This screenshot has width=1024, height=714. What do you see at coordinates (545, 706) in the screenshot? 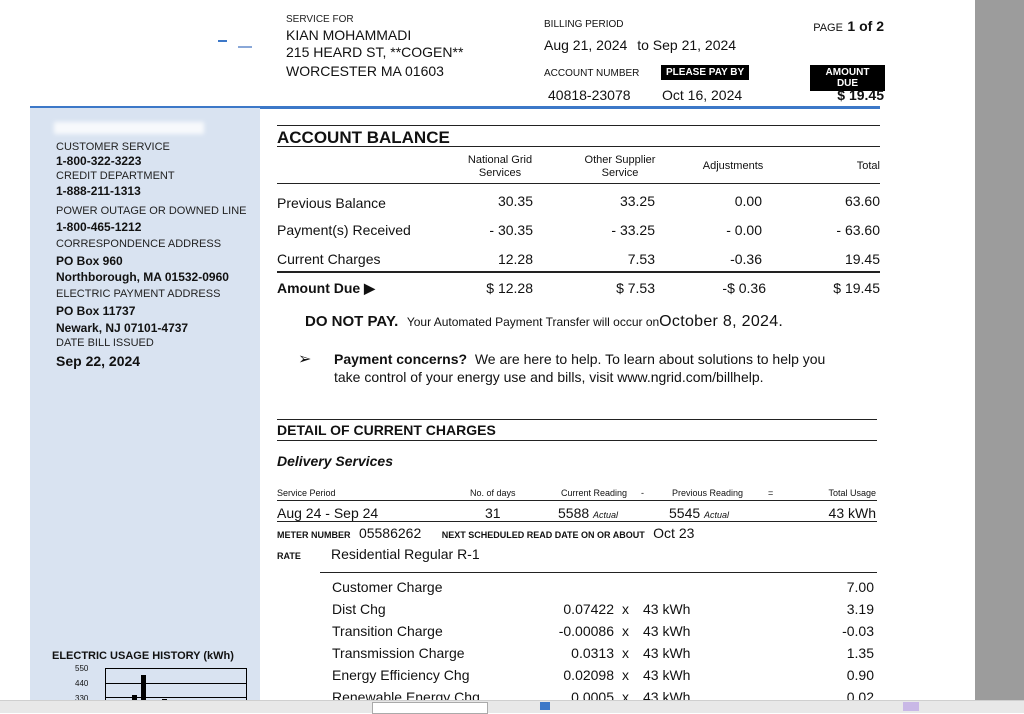
I see `toolbar-icon` at bounding box center [545, 706].